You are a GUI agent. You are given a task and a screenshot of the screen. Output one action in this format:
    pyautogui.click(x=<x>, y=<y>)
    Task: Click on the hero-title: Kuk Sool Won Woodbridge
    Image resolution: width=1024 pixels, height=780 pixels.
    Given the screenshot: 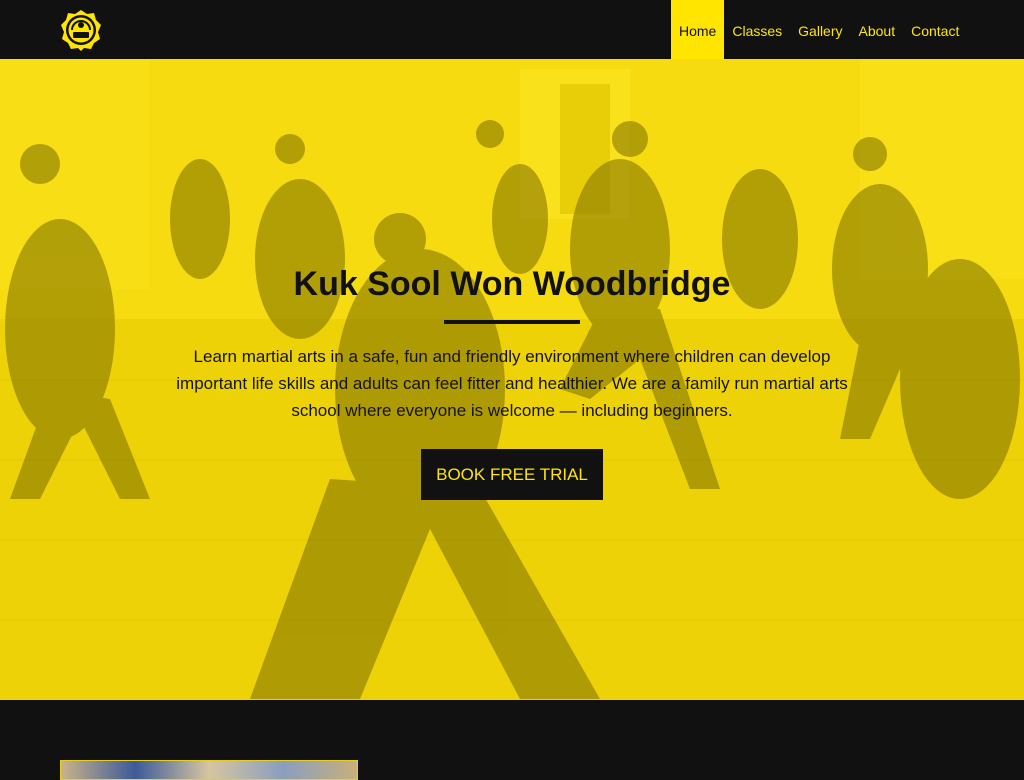 What is the action you would take?
    pyautogui.click(x=512, y=284)
    